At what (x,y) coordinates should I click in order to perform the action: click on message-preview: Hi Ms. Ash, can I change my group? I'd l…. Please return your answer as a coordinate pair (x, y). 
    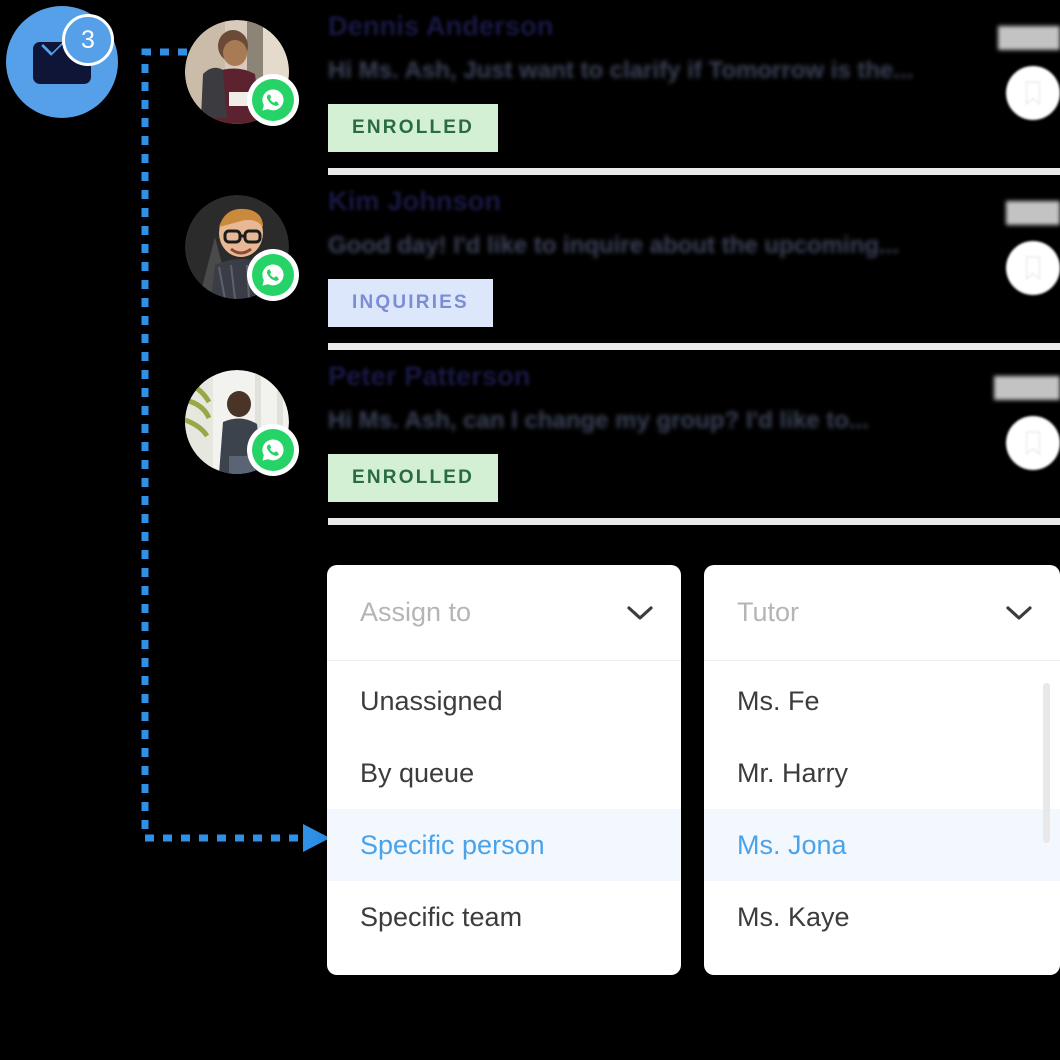
    Looking at the image, I should click on (598, 420).